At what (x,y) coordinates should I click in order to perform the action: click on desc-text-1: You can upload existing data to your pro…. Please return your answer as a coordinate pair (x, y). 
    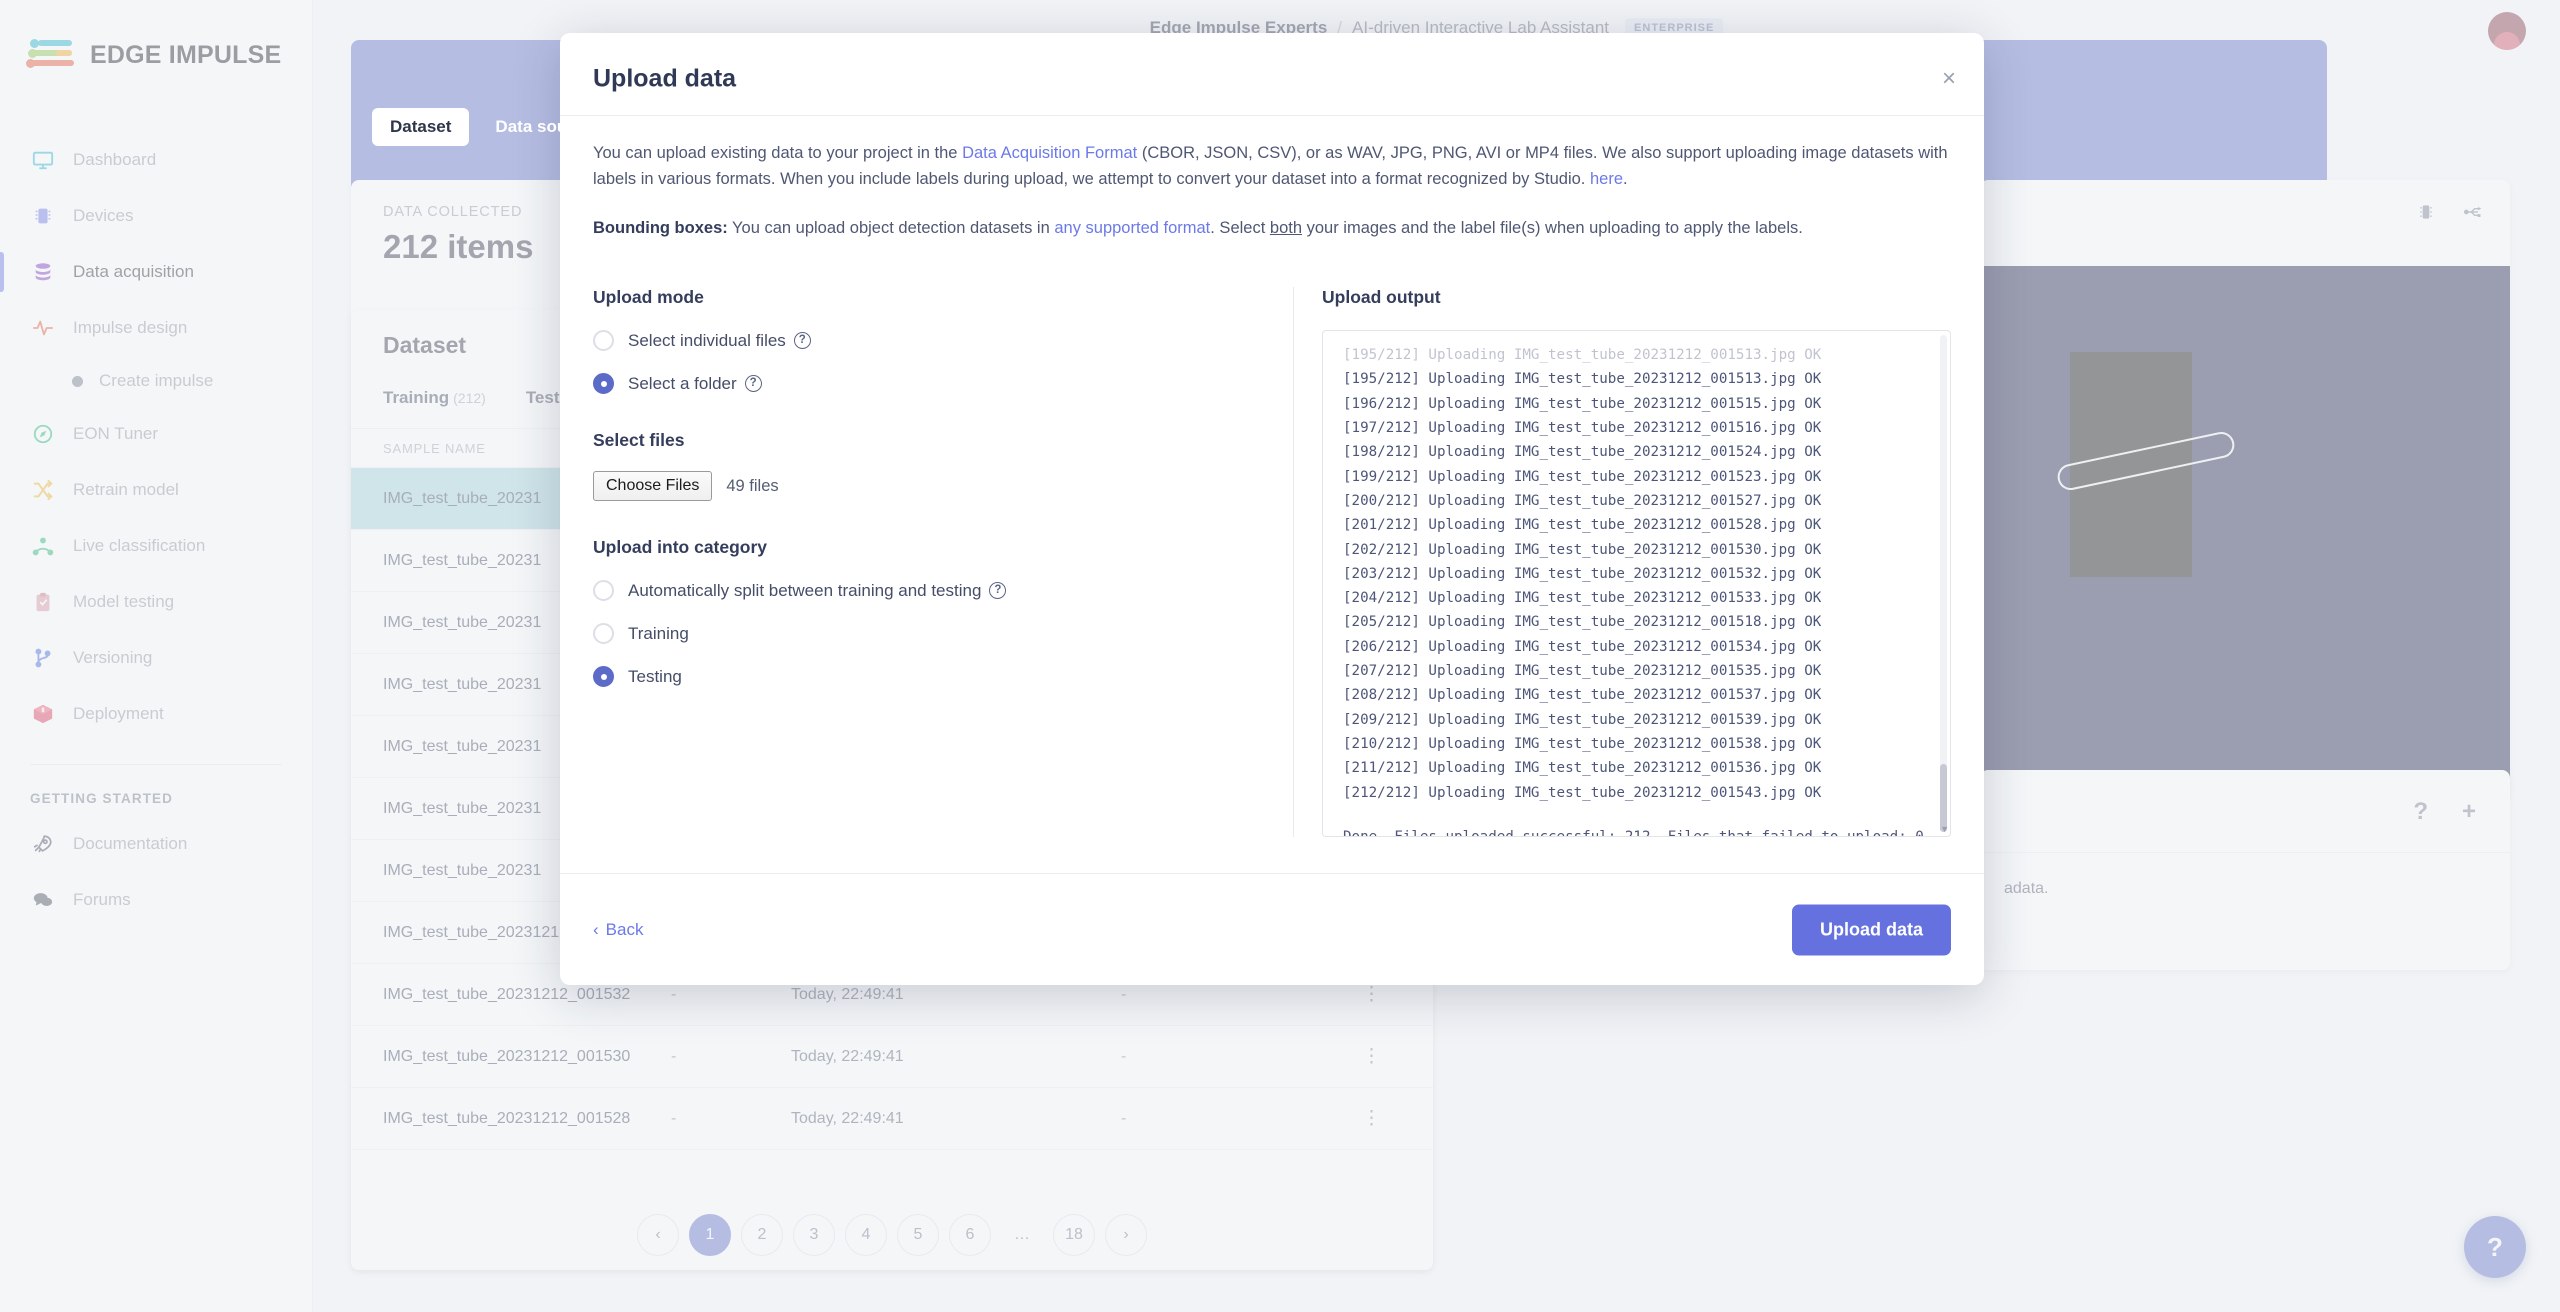
    Looking at the image, I should click on (778, 153).